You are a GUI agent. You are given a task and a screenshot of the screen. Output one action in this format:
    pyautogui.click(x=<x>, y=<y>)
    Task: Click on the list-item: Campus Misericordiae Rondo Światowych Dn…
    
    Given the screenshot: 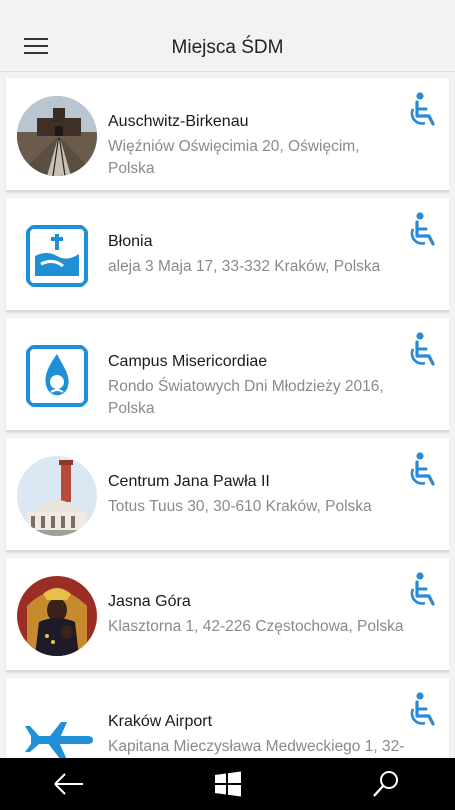 What is the action you would take?
    pyautogui.click(x=227, y=375)
    